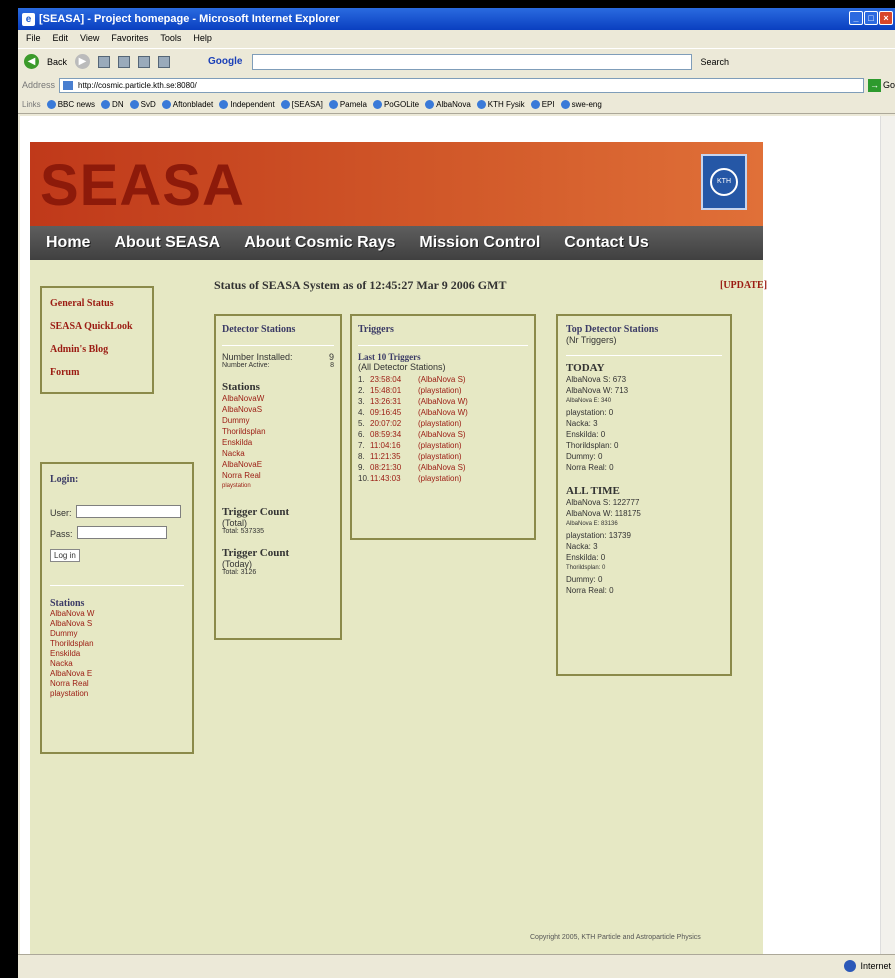  I want to click on user-input, so click(128, 512).